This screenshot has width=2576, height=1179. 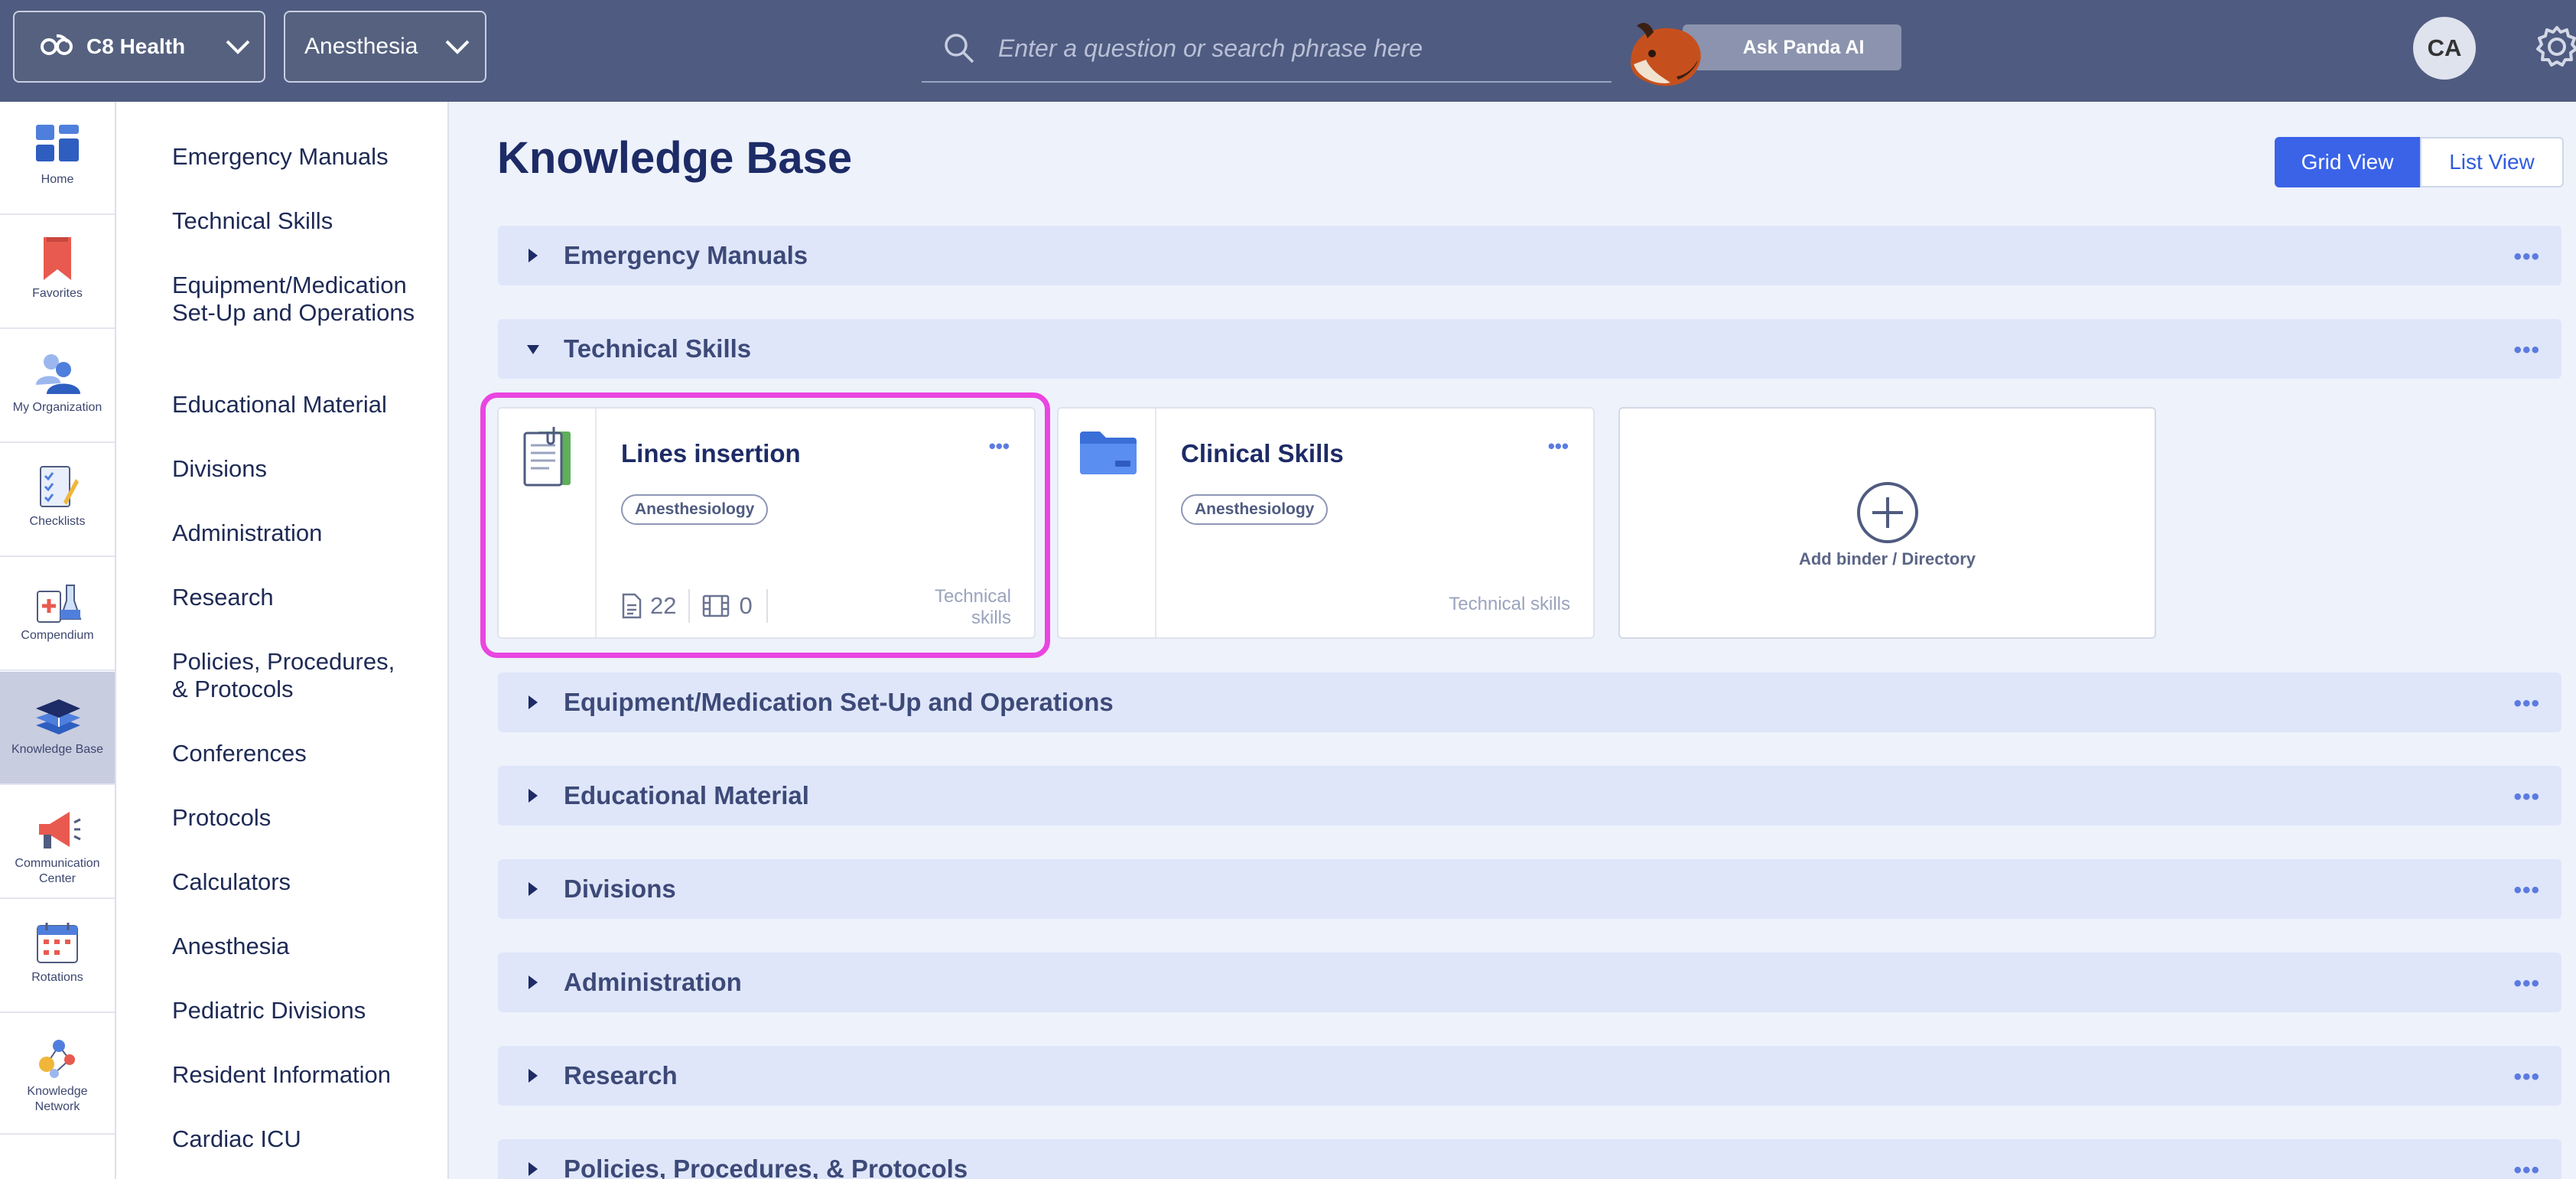 What do you see at coordinates (58, 374) in the screenshot?
I see `people-icon` at bounding box center [58, 374].